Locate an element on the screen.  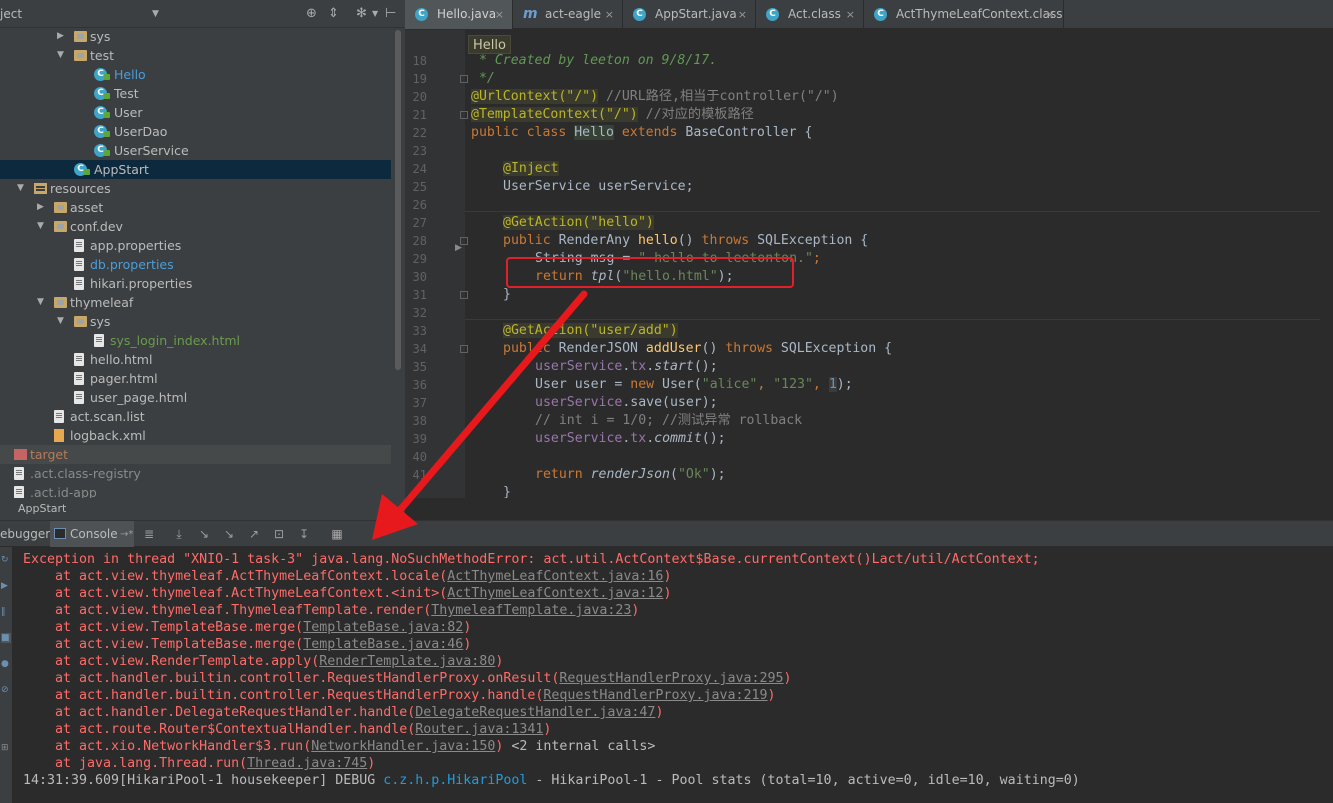
stack-frame-link: TemplateBase.java:82 is located at coordinates (383, 627).